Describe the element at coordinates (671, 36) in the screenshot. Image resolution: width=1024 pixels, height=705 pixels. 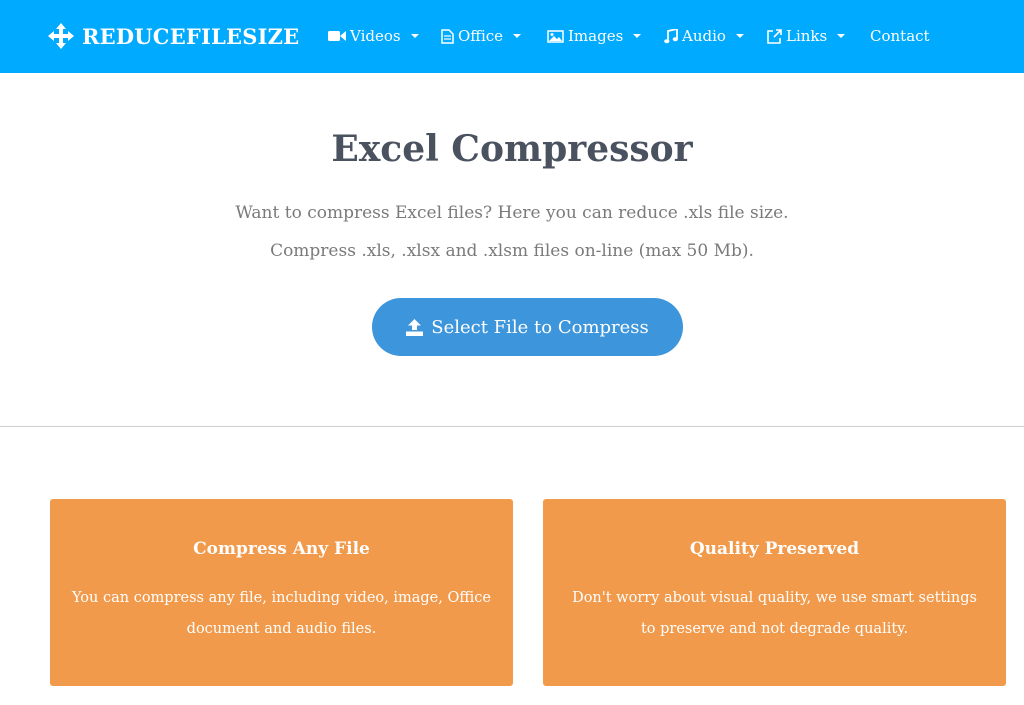
I see `music-note-icon` at that location.